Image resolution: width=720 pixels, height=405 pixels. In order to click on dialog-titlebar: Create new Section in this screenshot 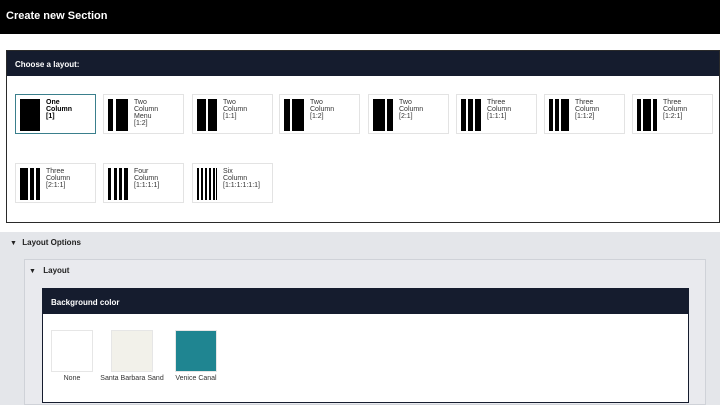, I will do `click(360, 17)`.